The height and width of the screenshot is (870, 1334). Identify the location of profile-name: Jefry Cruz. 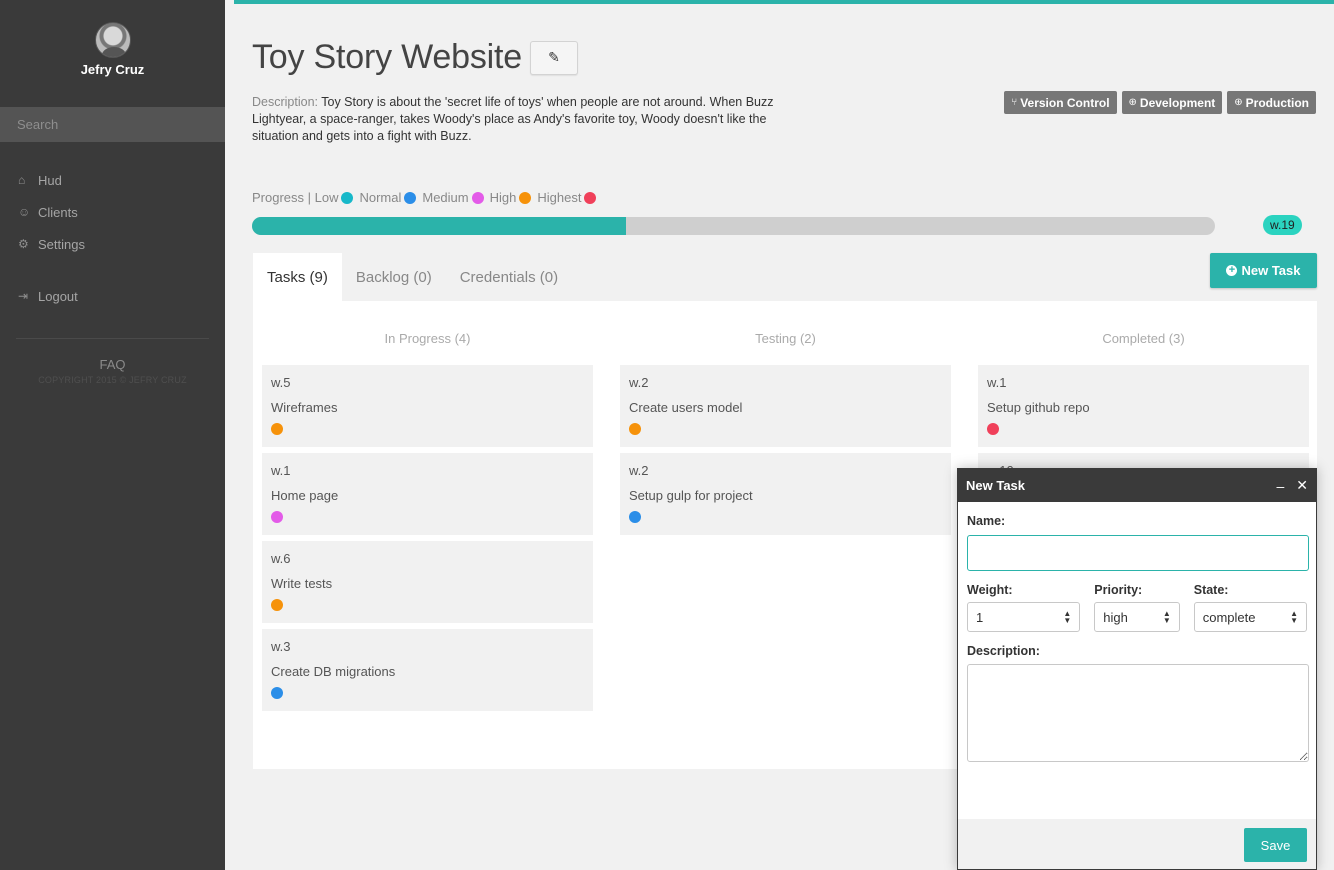
(112, 69).